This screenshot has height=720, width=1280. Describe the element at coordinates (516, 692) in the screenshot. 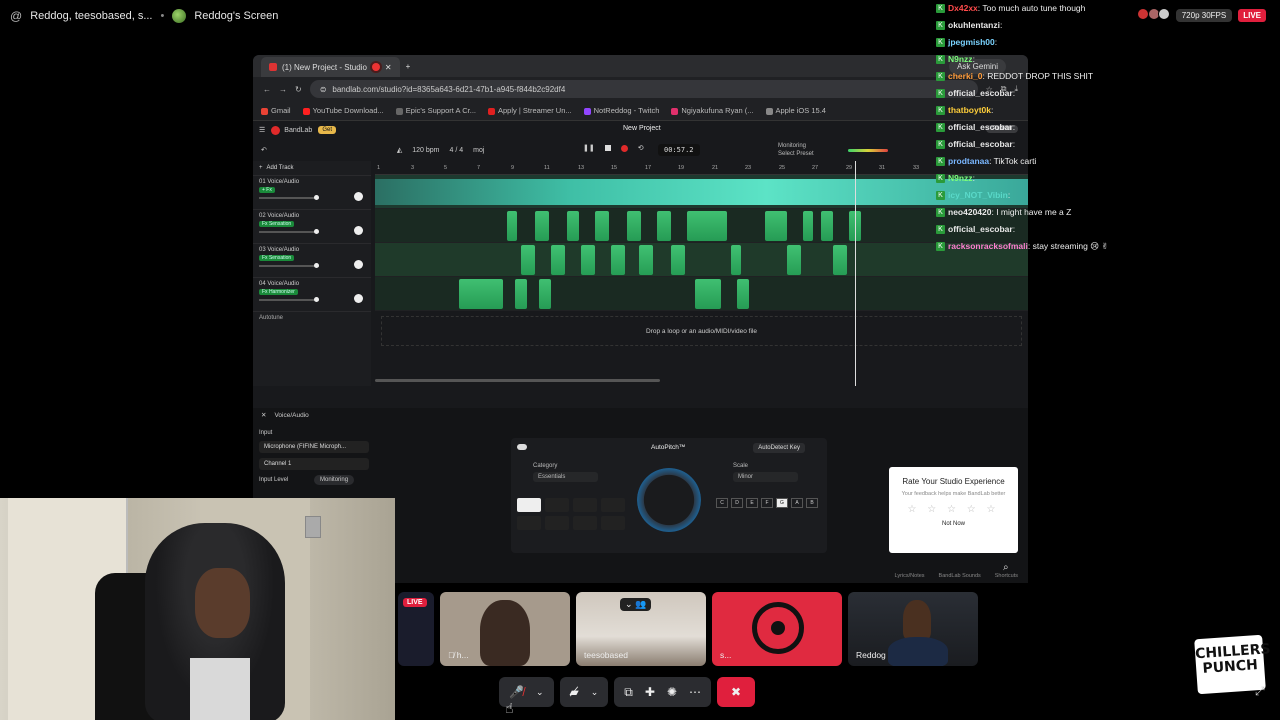

I see `mic-off-icon: 🎤̸` at that location.